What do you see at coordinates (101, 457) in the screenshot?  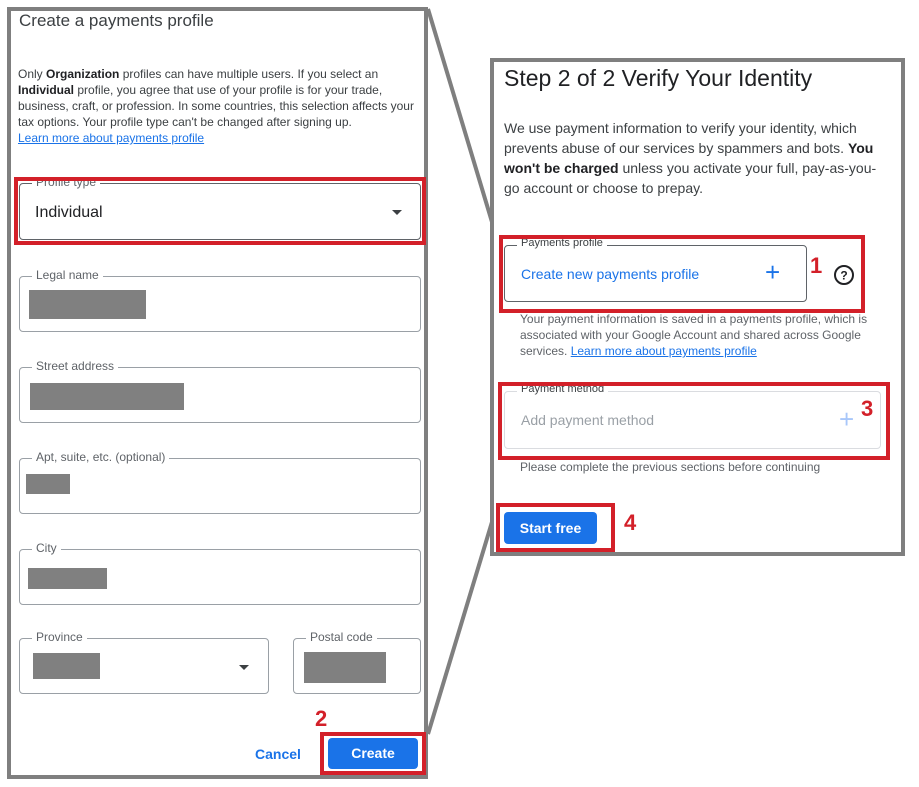 I see `apt-suite-label: Apt, suite, etc. (optional)` at bounding box center [101, 457].